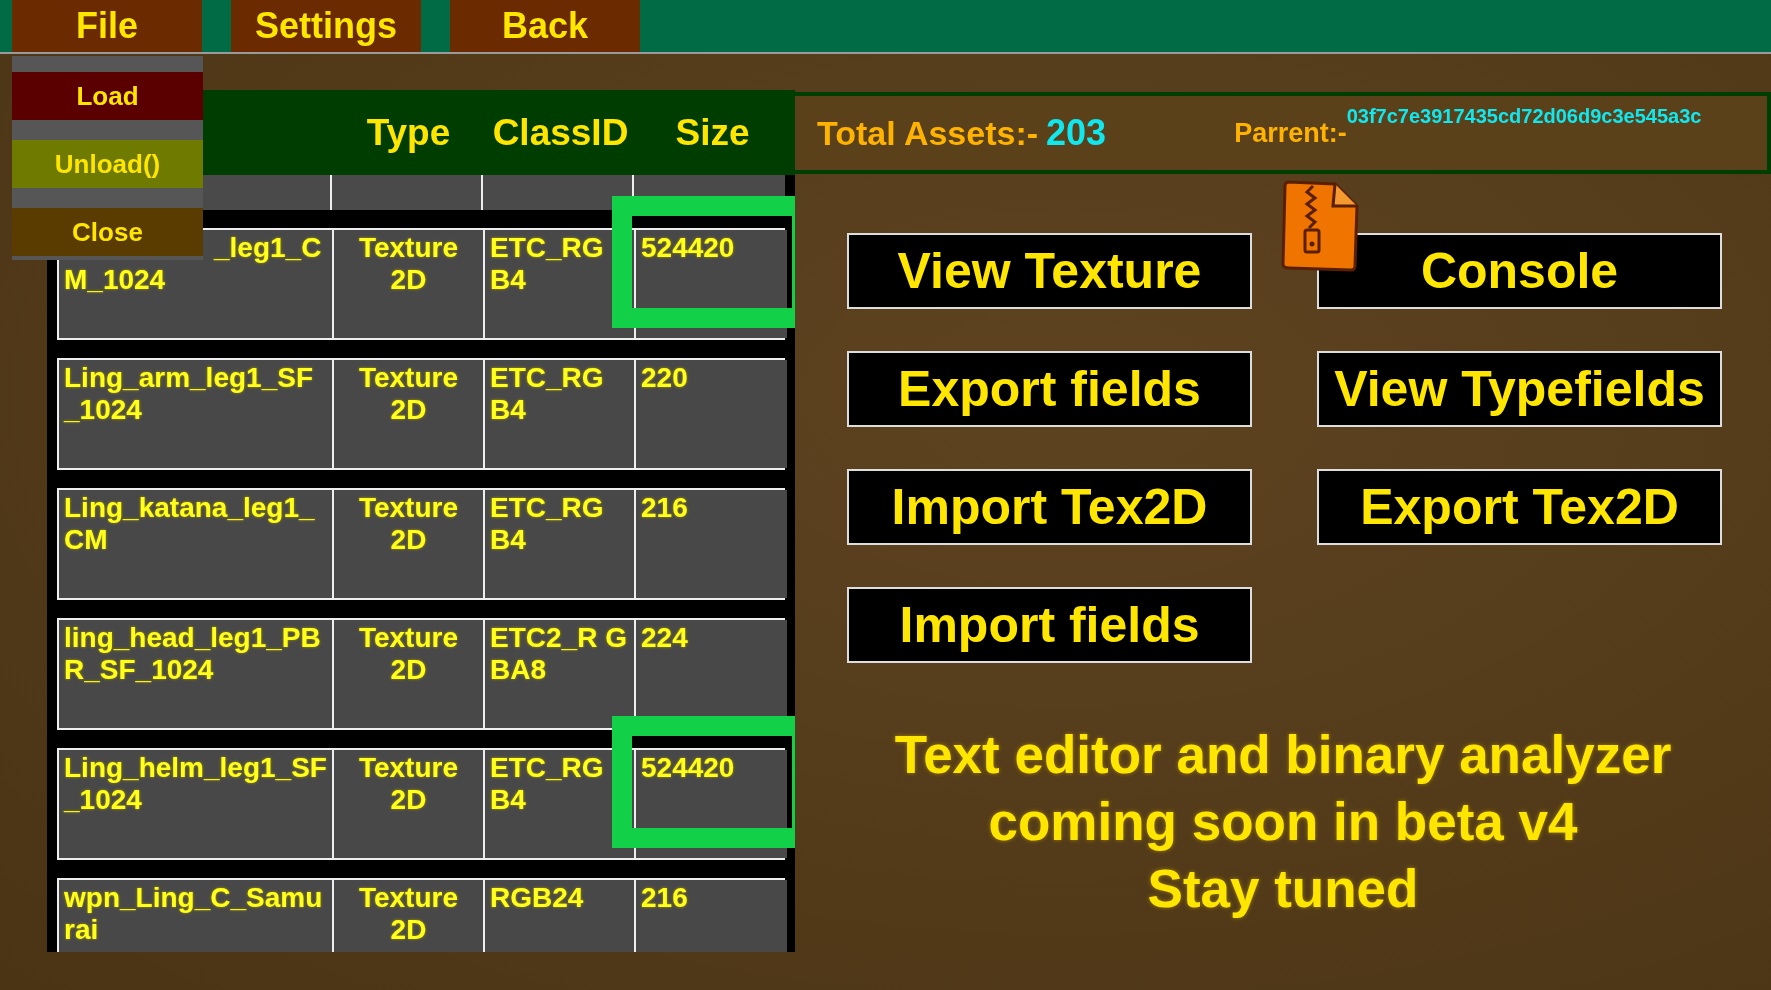 The width and height of the screenshot is (1771, 990). I want to click on table-row: Ling_helm_leg1_SF_1024 Texture 2D ETC_RG B4 524420, so click(421, 804).